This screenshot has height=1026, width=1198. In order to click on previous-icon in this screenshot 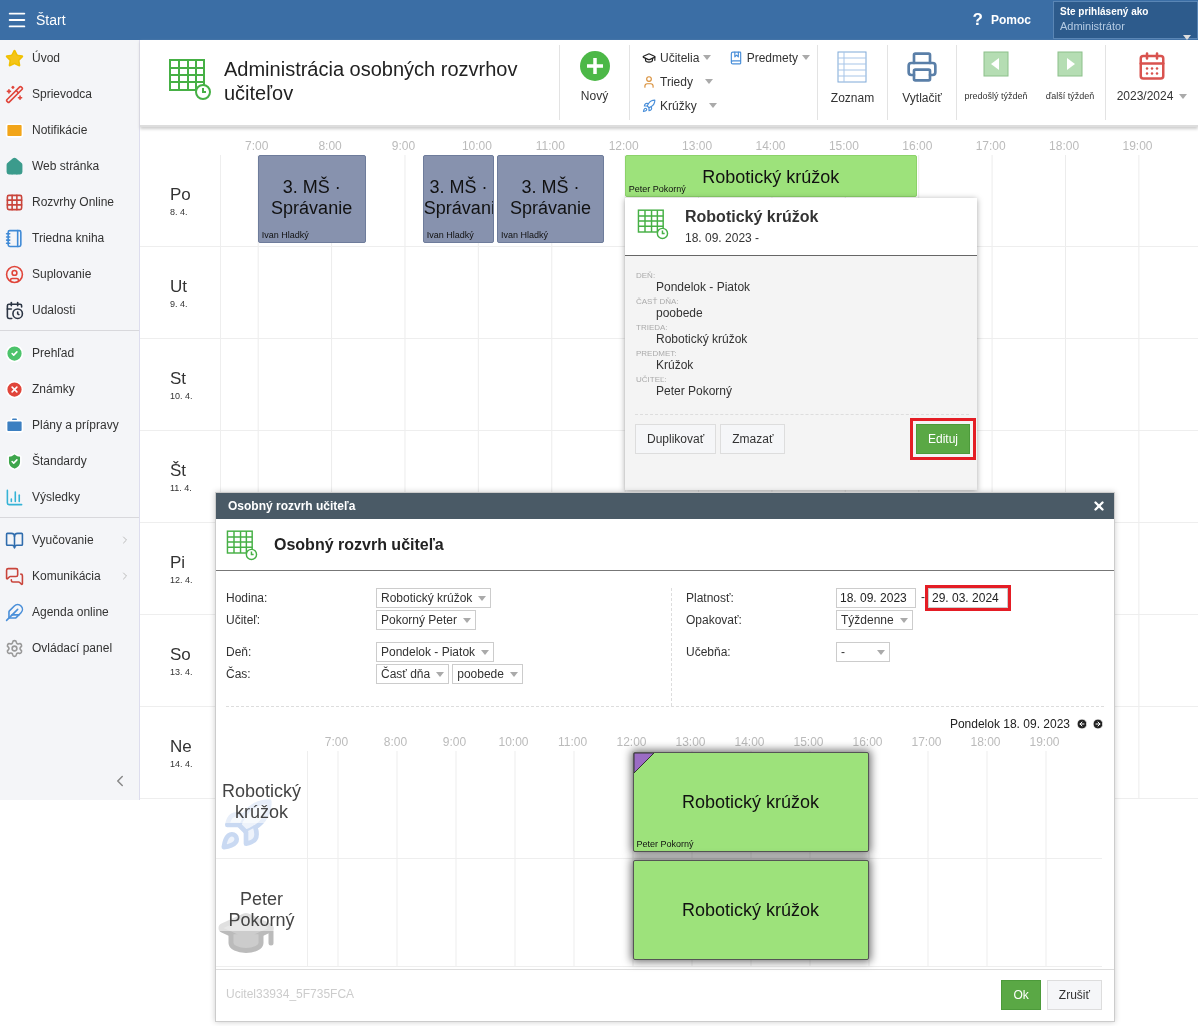, I will do `click(1082, 724)`.